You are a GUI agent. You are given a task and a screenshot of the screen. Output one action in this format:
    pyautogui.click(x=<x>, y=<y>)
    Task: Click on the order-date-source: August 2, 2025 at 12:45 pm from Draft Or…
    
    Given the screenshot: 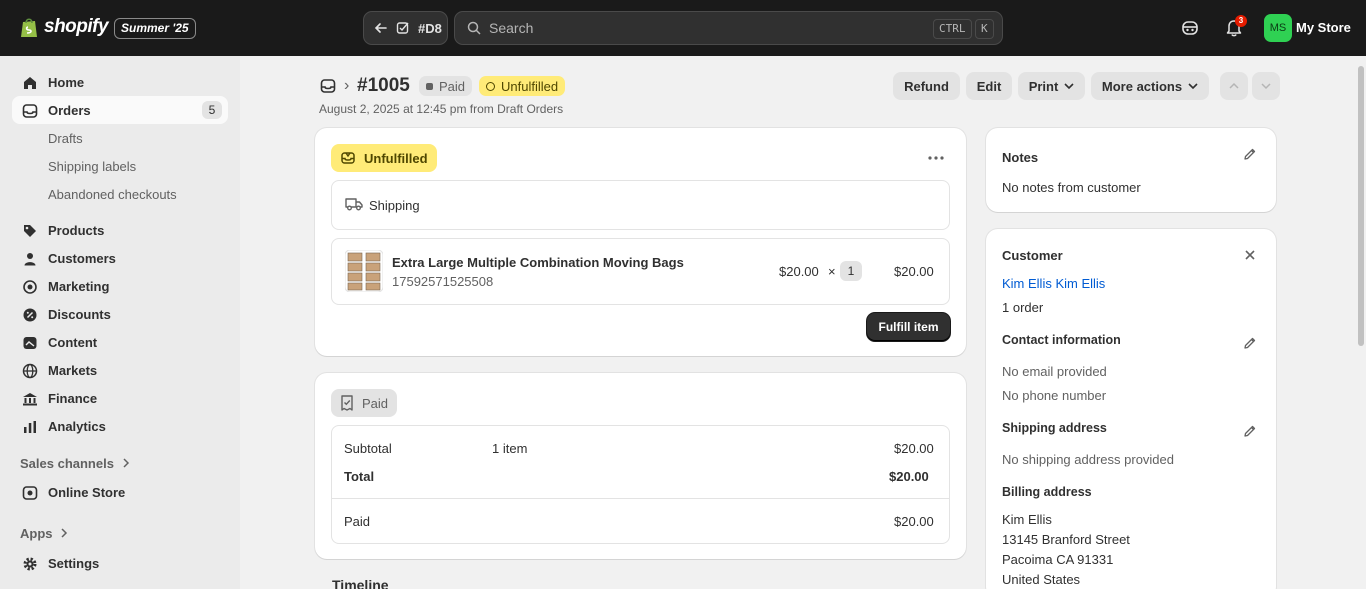 What is the action you would take?
    pyautogui.click(x=441, y=109)
    